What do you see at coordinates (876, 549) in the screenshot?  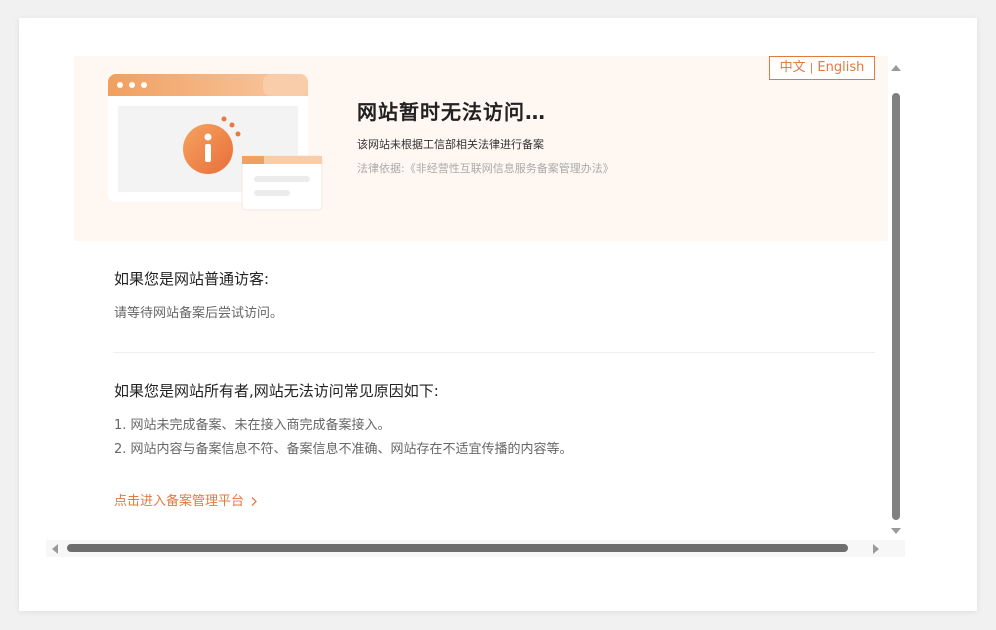 I see `arrow-right-icon` at bounding box center [876, 549].